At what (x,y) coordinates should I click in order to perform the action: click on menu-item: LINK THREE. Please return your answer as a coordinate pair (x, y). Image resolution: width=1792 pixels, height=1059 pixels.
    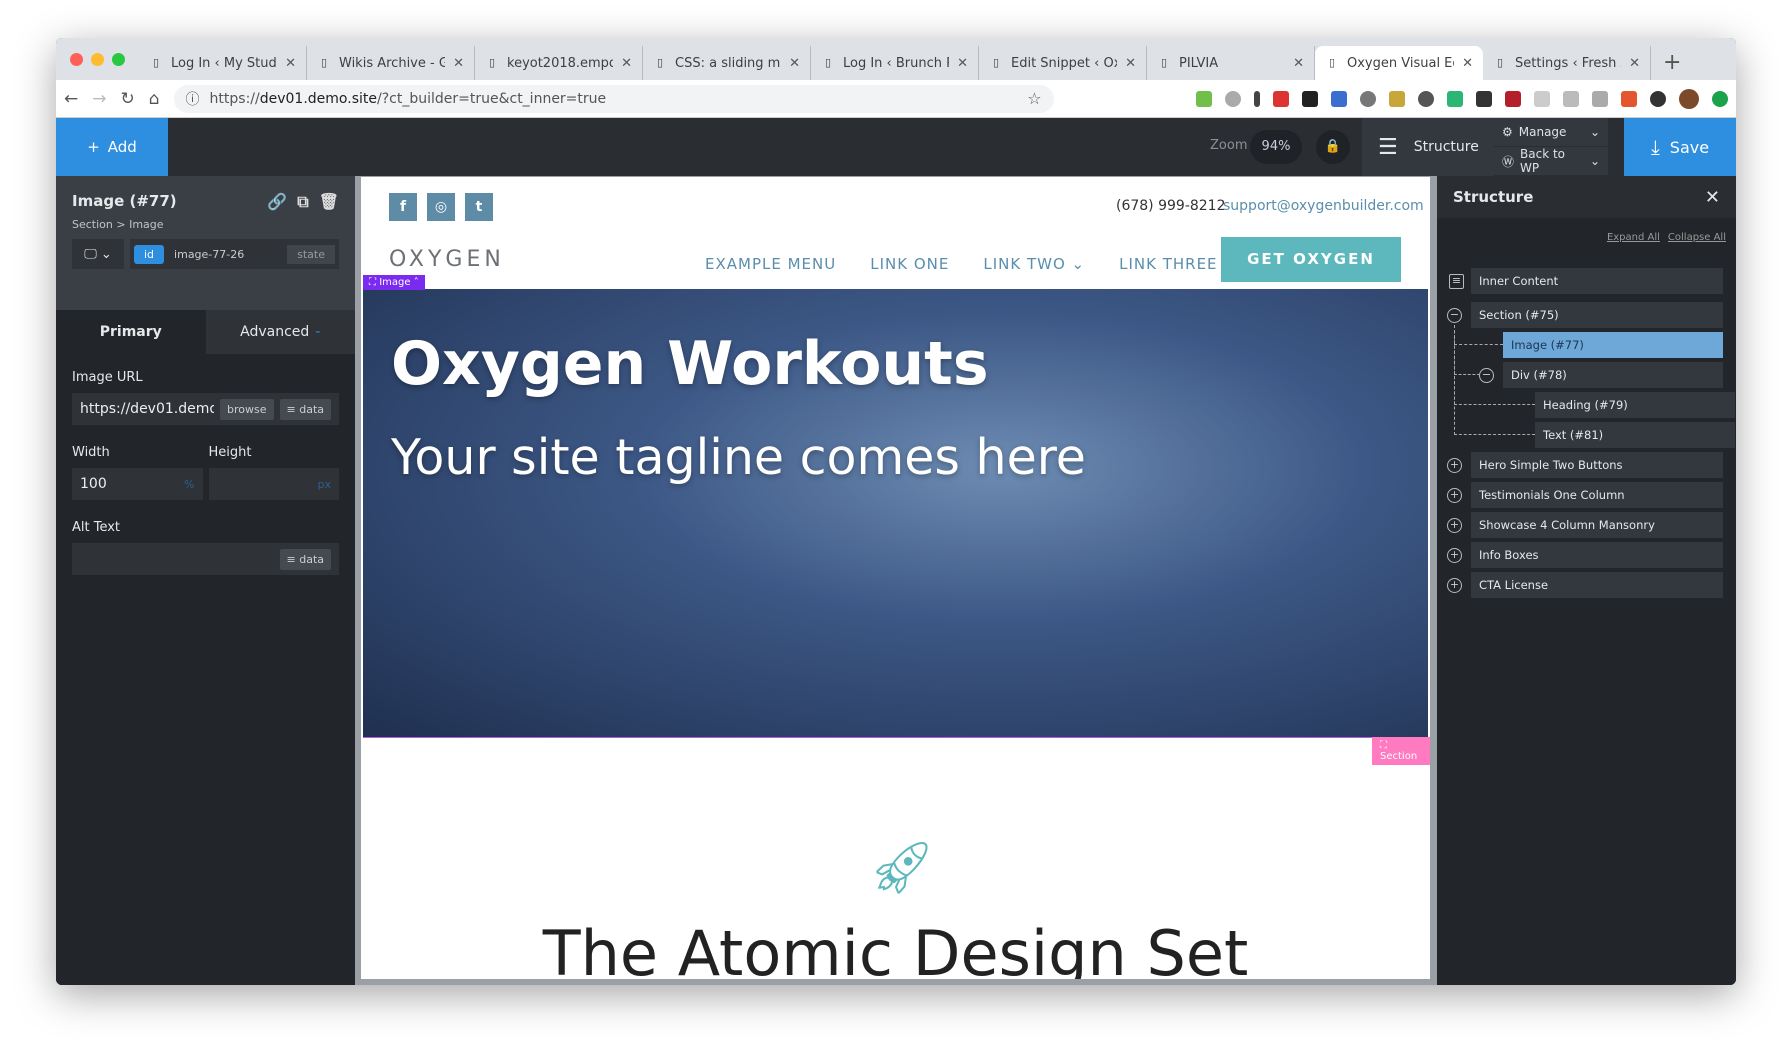
    Looking at the image, I should click on (1168, 264).